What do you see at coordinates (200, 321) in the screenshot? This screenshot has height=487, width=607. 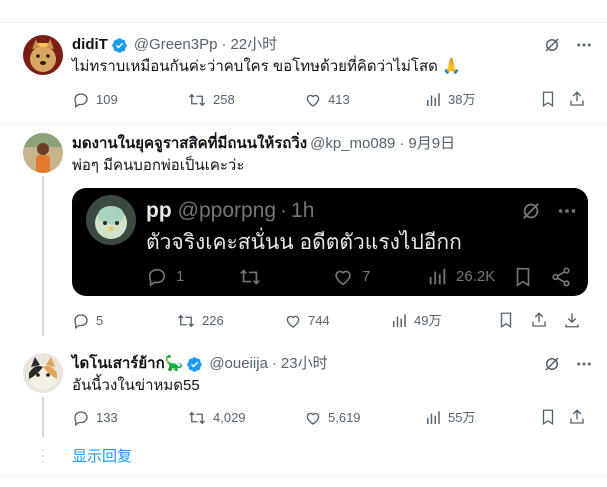 I see `retweet-button: 226` at bounding box center [200, 321].